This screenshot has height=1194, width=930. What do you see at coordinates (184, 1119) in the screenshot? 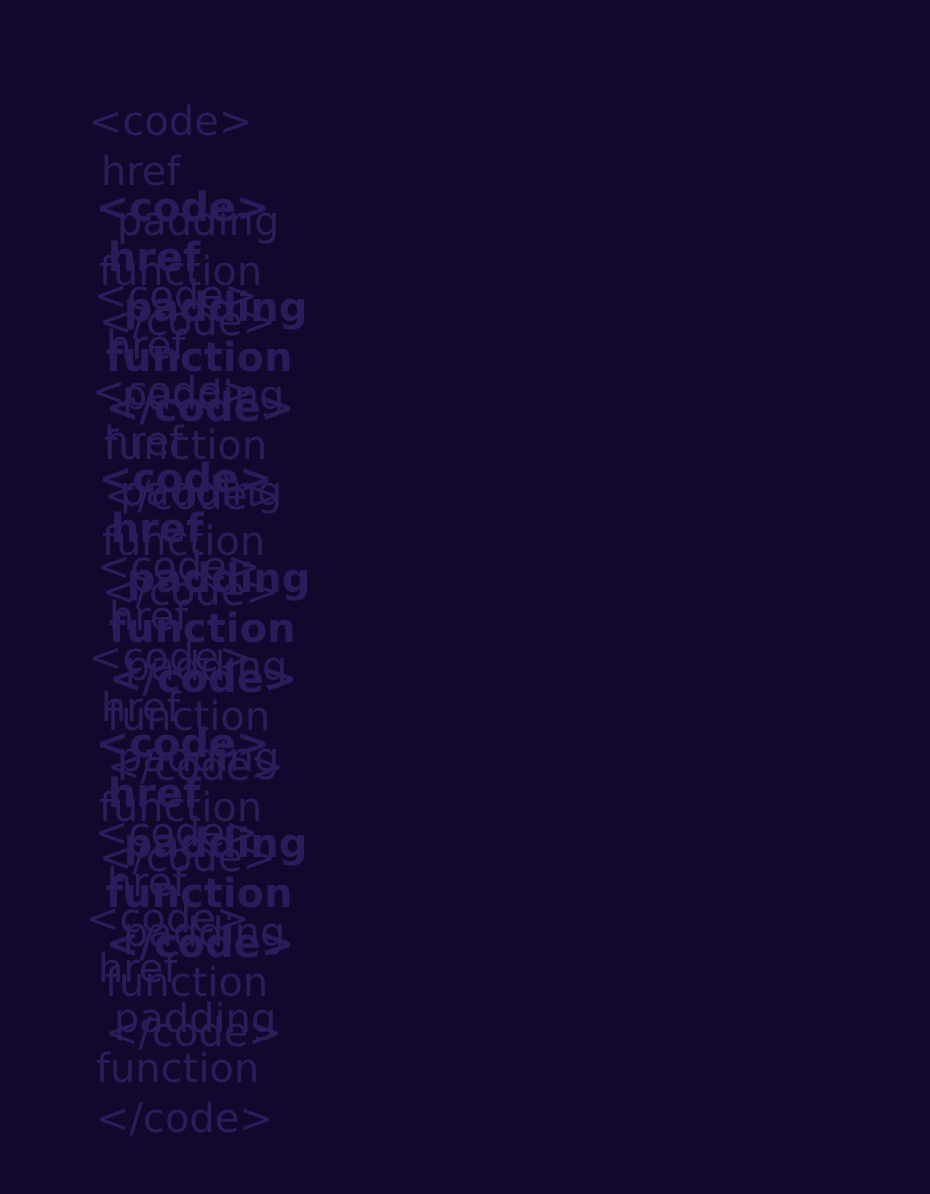
I see `close-code-tag: </code>` at bounding box center [184, 1119].